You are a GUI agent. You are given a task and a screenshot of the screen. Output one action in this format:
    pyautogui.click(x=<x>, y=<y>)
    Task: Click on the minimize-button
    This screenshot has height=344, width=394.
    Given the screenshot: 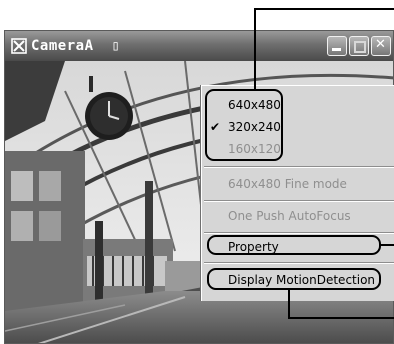 What is the action you would take?
    pyautogui.click(x=337, y=46)
    